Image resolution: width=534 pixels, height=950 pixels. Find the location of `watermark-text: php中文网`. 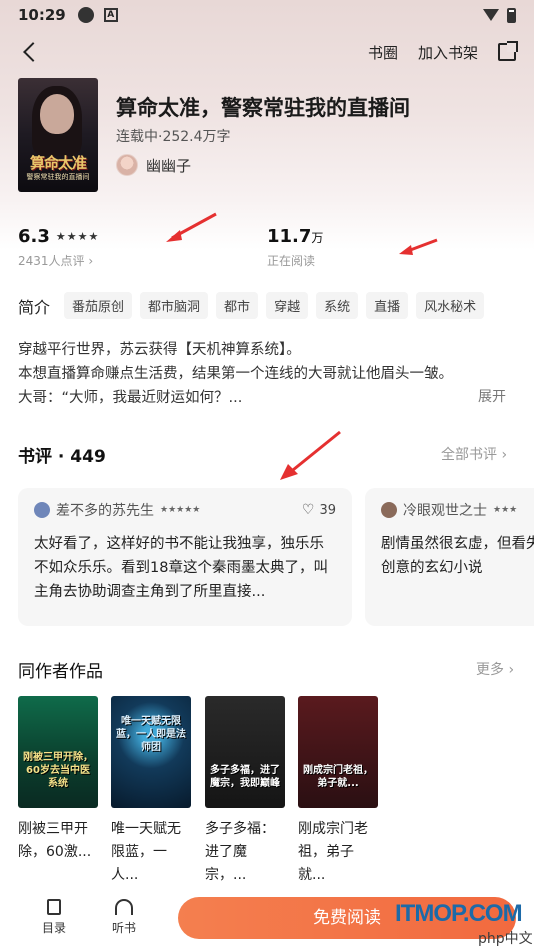

watermark-text: php中文网 is located at coordinates (505, 939).